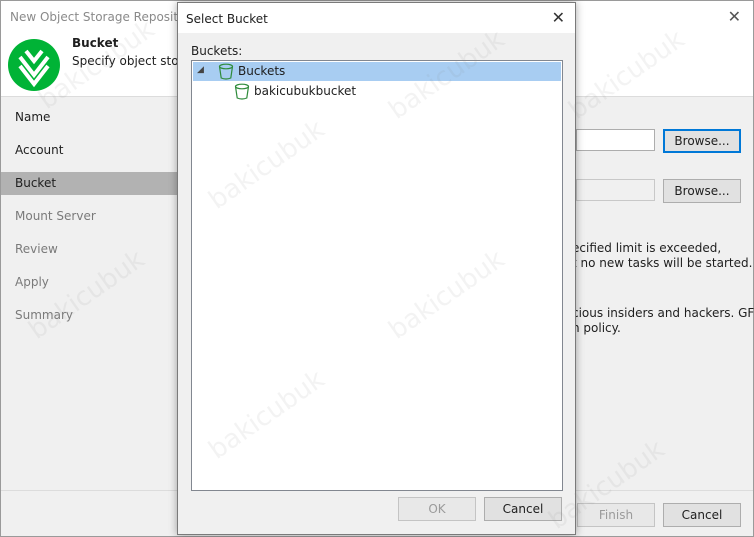 This screenshot has height=537, width=754. Describe the element at coordinates (200, 70) in the screenshot. I see `expand-arrow-icon: ◢` at that location.